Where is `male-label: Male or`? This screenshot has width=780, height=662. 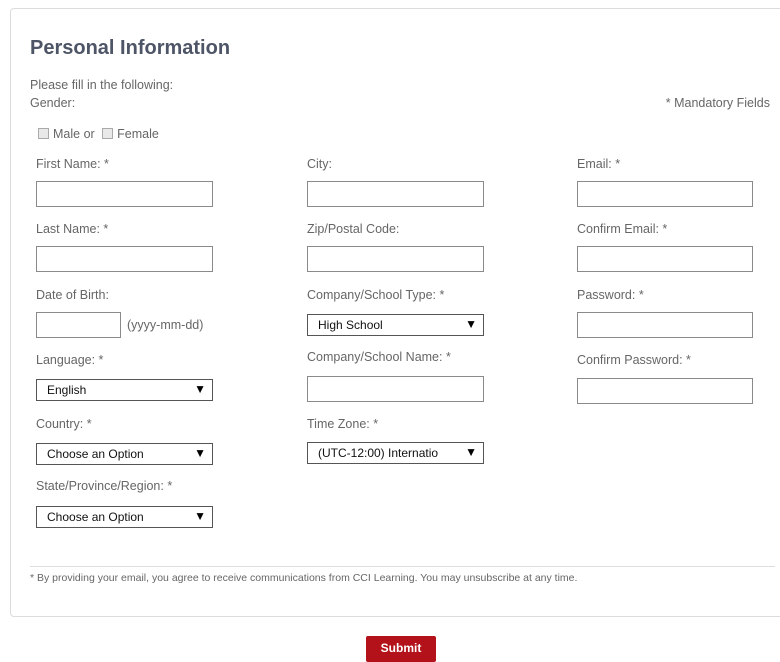
male-label: Male or is located at coordinates (74, 134).